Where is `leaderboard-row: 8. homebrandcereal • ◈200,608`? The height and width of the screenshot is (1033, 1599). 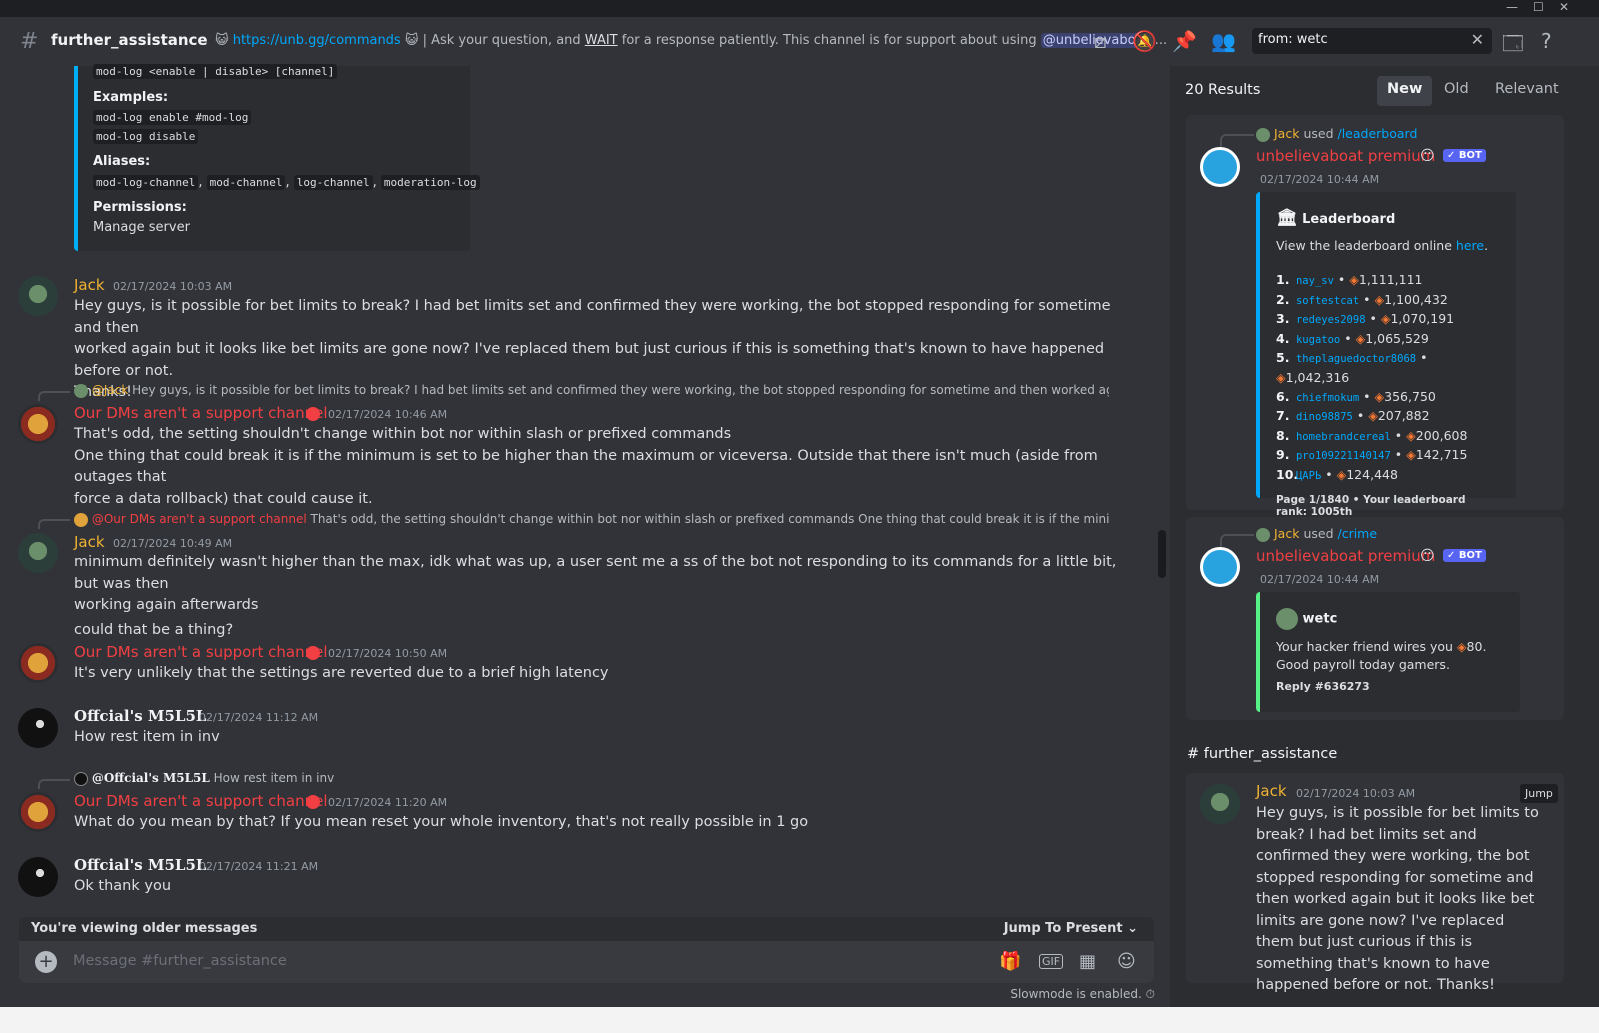
leaderboard-row: 8. homebrandcereal • ◈200,608 is located at coordinates (1388, 437).